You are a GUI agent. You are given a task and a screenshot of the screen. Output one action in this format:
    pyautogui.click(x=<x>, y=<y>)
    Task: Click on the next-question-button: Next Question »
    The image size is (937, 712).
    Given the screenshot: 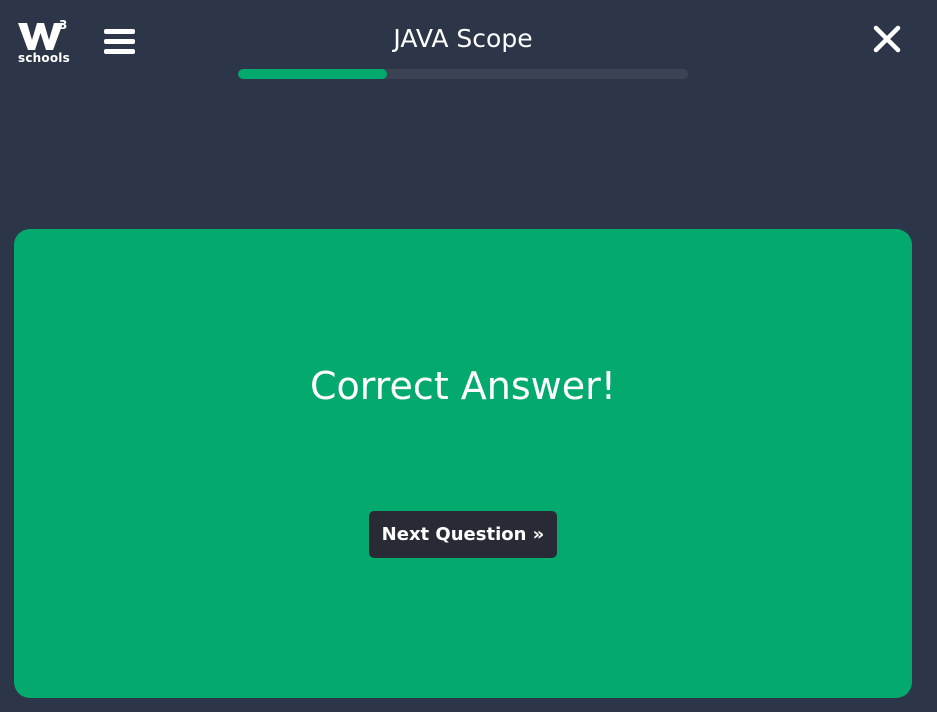 What is the action you would take?
    pyautogui.click(x=463, y=534)
    